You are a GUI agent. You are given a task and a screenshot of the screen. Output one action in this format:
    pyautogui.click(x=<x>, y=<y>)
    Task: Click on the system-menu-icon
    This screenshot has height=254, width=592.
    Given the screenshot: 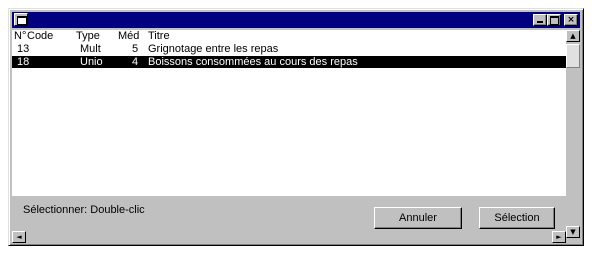 What is the action you would take?
    pyautogui.click(x=21, y=19)
    